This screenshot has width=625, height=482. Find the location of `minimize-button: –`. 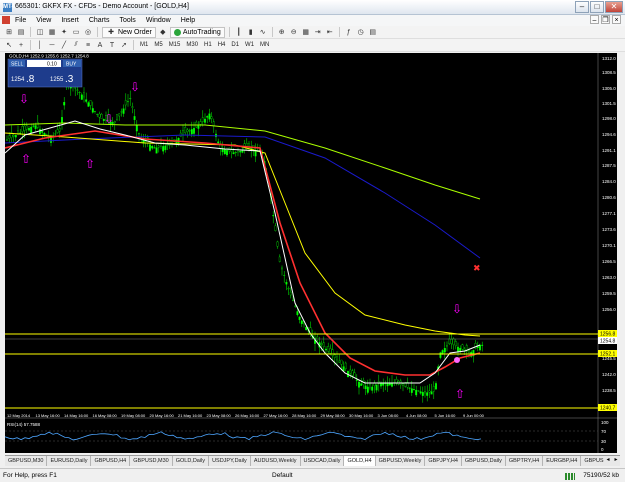

minimize-button: – is located at coordinates (582, 7).